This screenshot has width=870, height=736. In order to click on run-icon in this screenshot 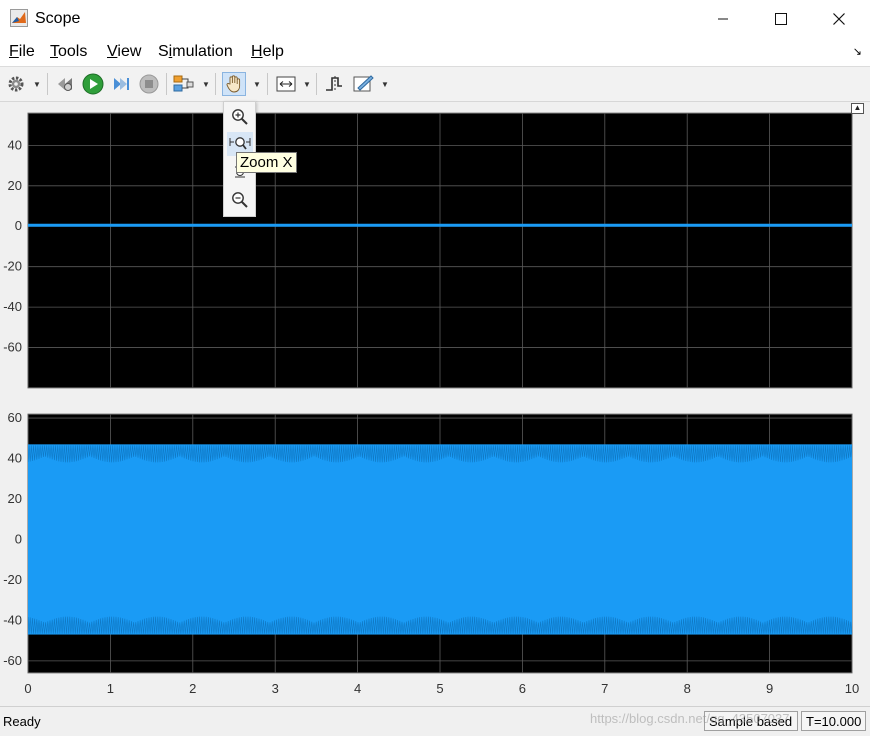, I will do `click(93, 84)`.